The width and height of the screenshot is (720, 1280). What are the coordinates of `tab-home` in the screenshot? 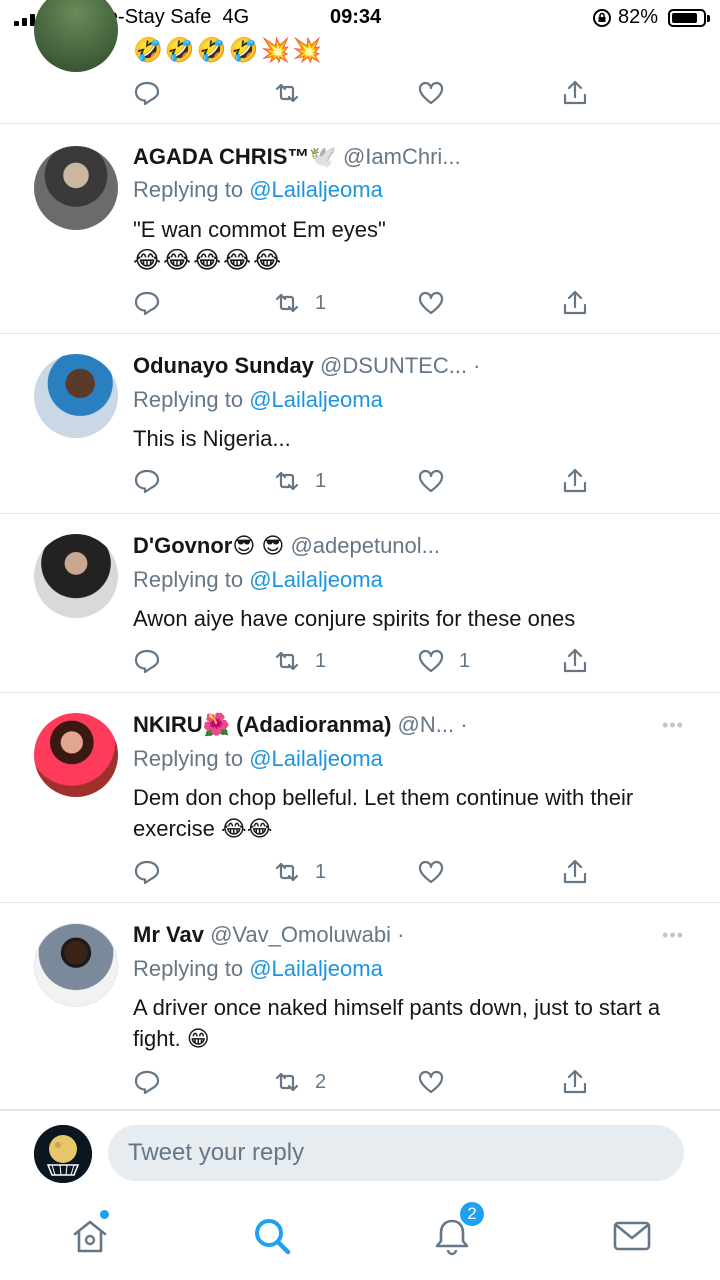 It's located at (90, 1234).